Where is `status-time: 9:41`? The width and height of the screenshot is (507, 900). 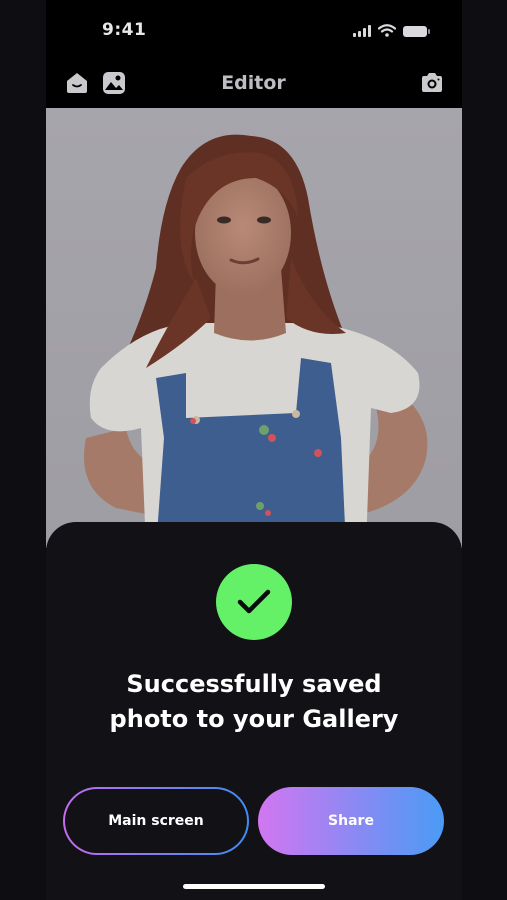
status-time: 9:41 is located at coordinates (124, 30).